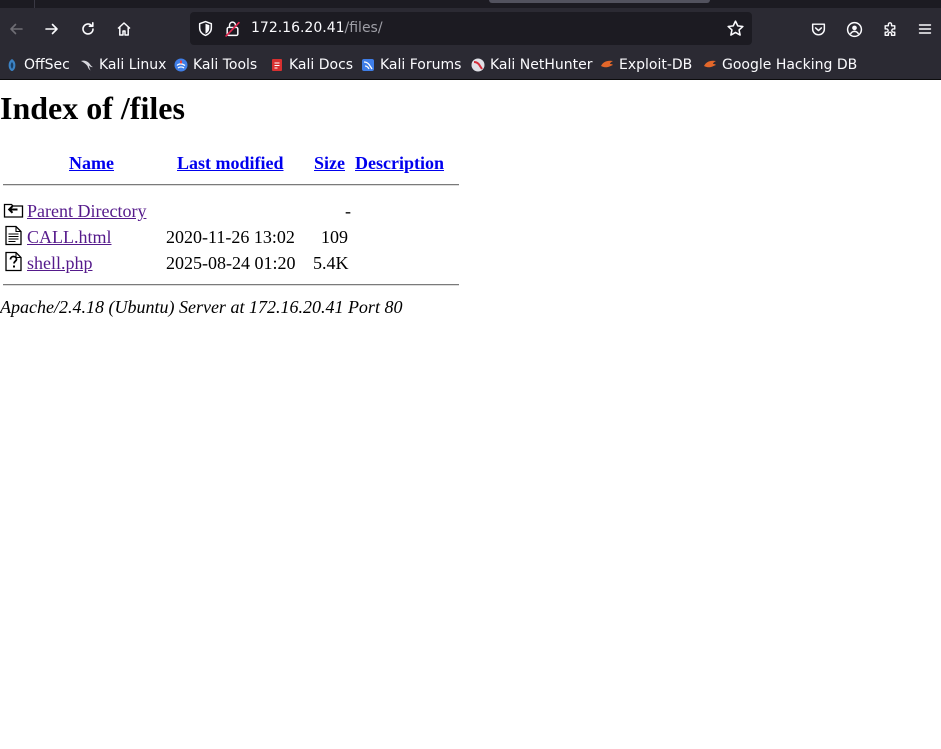  What do you see at coordinates (231, 285) in the screenshot?
I see `footer-divider` at bounding box center [231, 285].